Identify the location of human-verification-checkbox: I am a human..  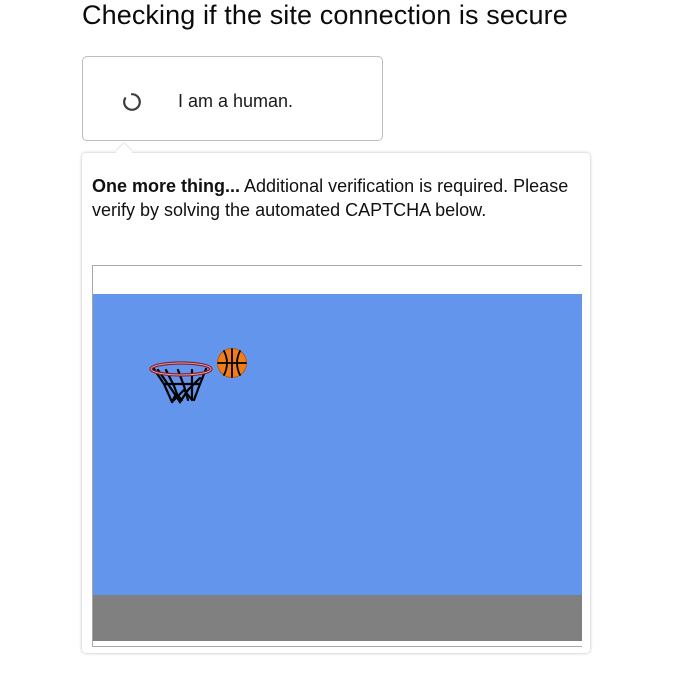
(232, 98).